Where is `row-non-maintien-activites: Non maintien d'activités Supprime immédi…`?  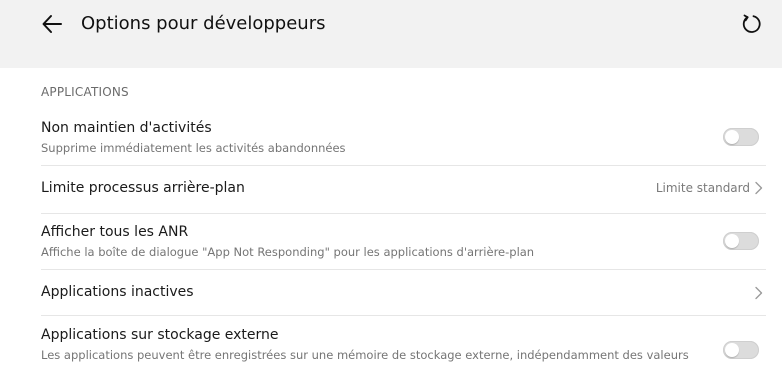 row-non-maintien-activites: Non maintien d'activités Supprime immédi… is located at coordinates (391, 139).